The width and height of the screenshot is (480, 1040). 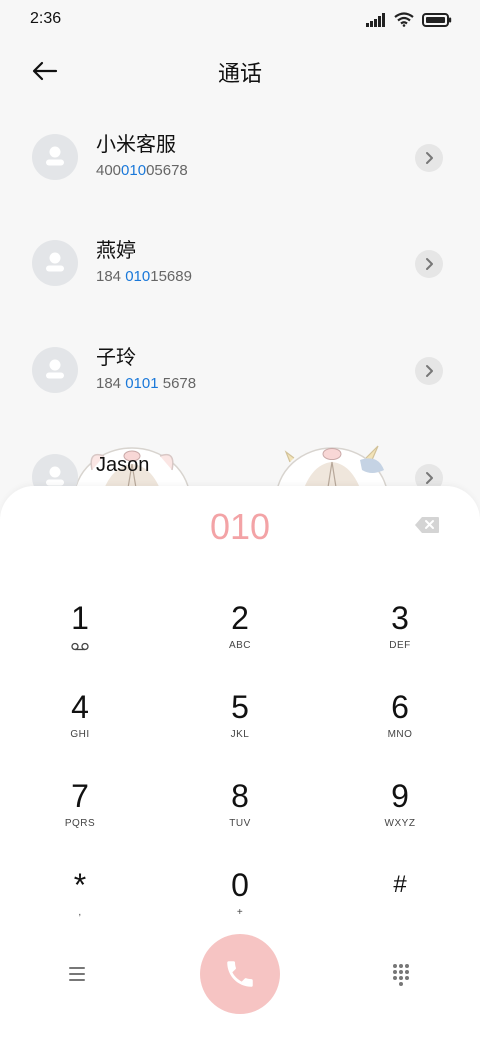 What do you see at coordinates (240, 20) in the screenshot?
I see `status-bar: 2:36` at bounding box center [240, 20].